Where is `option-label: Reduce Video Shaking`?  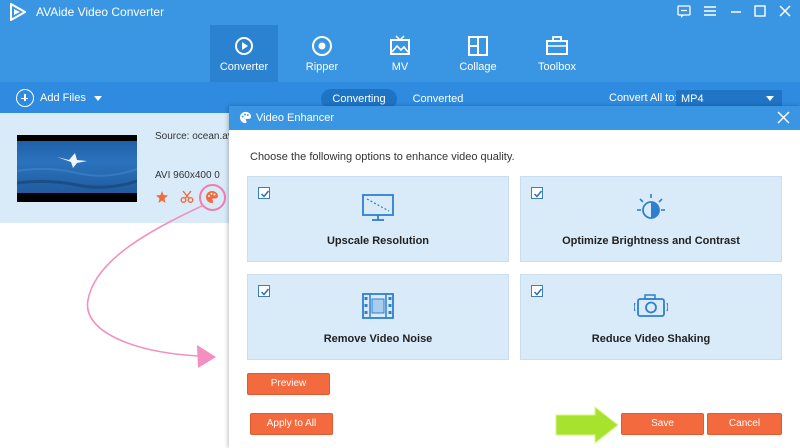 option-label: Reduce Video Shaking is located at coordinates (651, 339).